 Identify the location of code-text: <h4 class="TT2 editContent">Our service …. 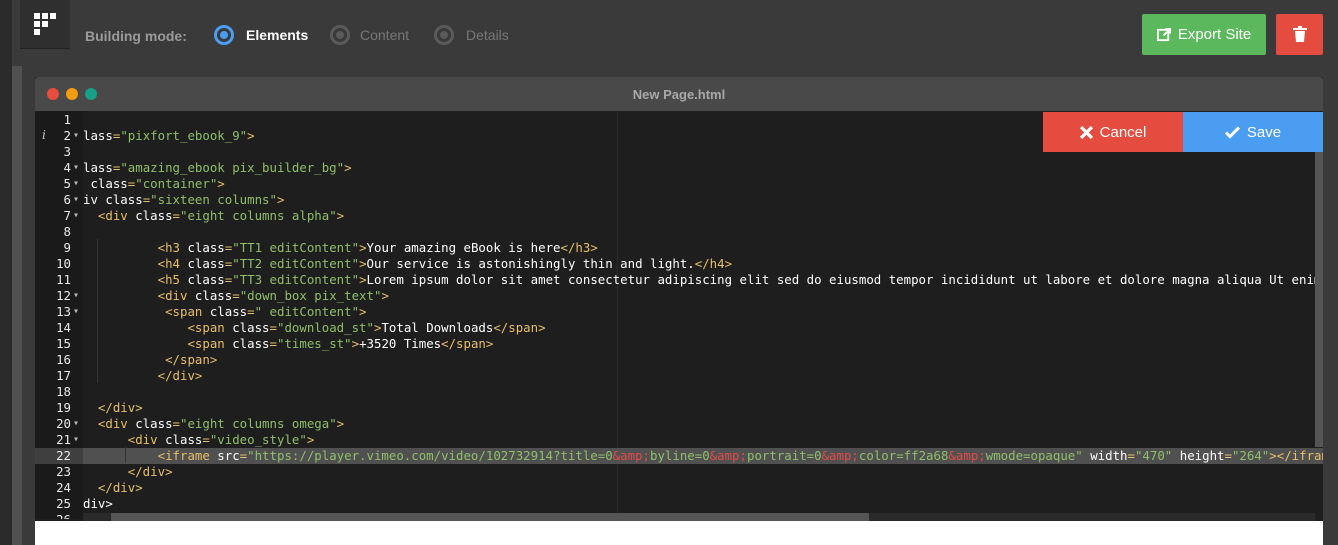
(445, 263).